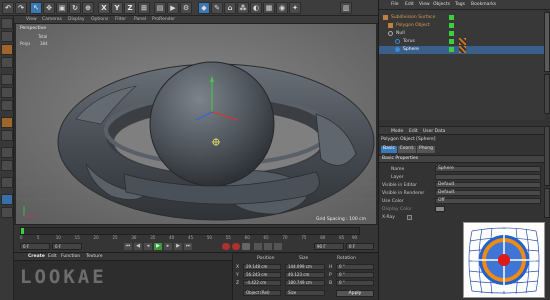 Image resolution: width=550 pixels, height=300 pixels. What do you see at coordinates (144, 8) in the screenshot?
I see `coordinate-system-icon: ⊞` at bounding box center [144, 8].